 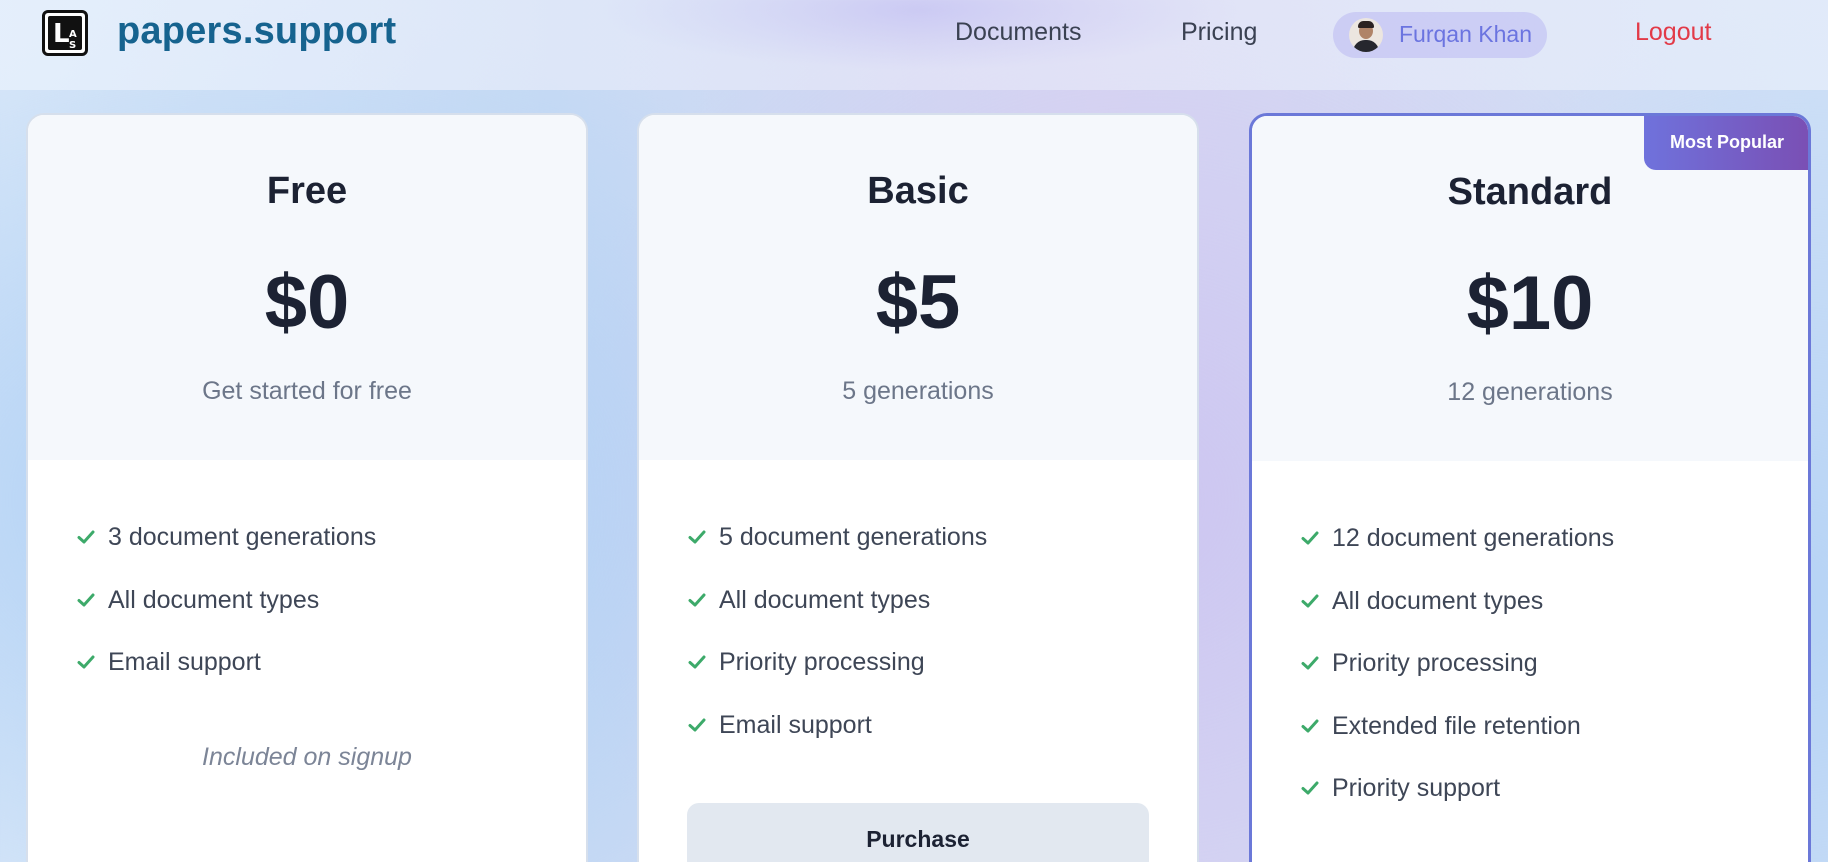 I want to click on feature-item: 12 document generations, so click(x=1457, y=552).